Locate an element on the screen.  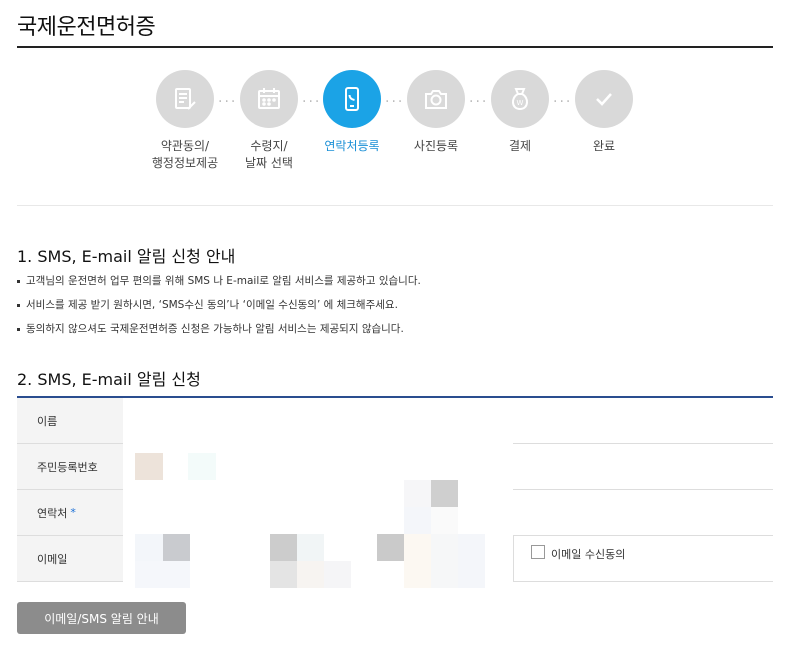
step-4-circle is located at coordinates (436, 99).